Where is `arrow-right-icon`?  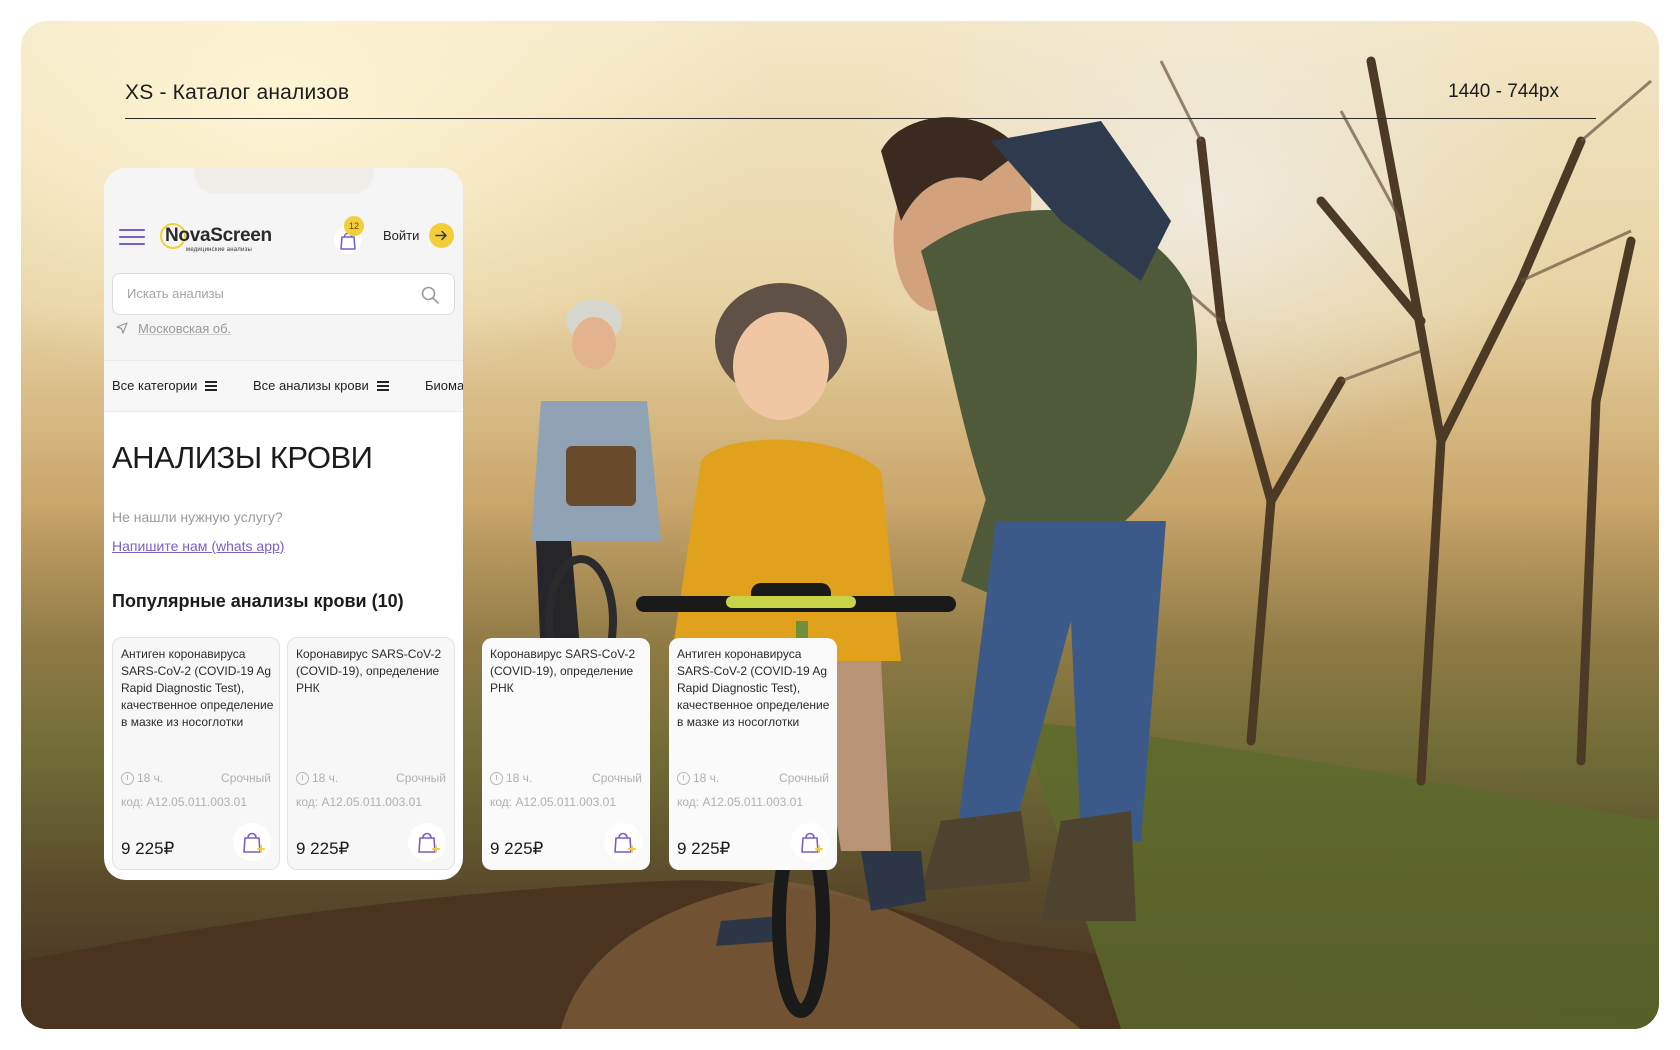 arrow-right-icon is located at coordinates (441, 235).